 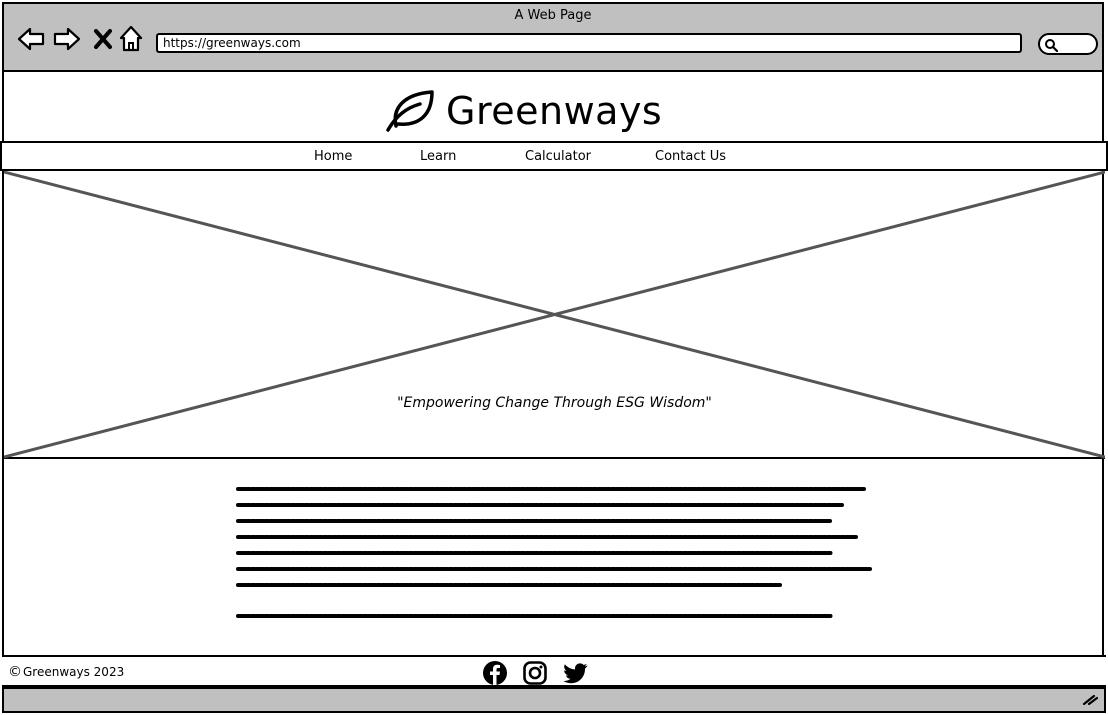 I want to click on copyright: © Greenways 2023, so click(x=66, y=672).